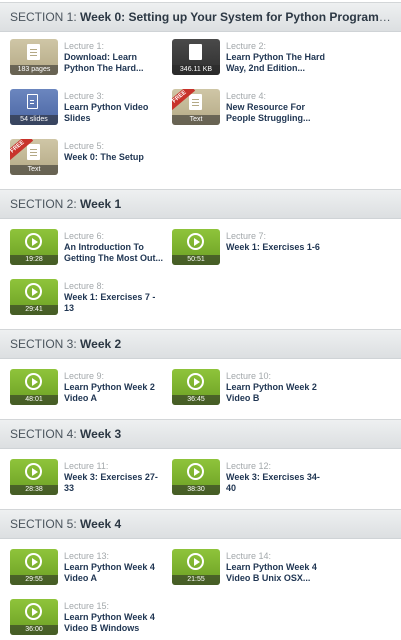 Image resolution: width=401 pixels, height=640 pixels. Describe the element at coordinates (246, 96) in the screenshot. I see `lecture-number: Lecture 4:` at that location.